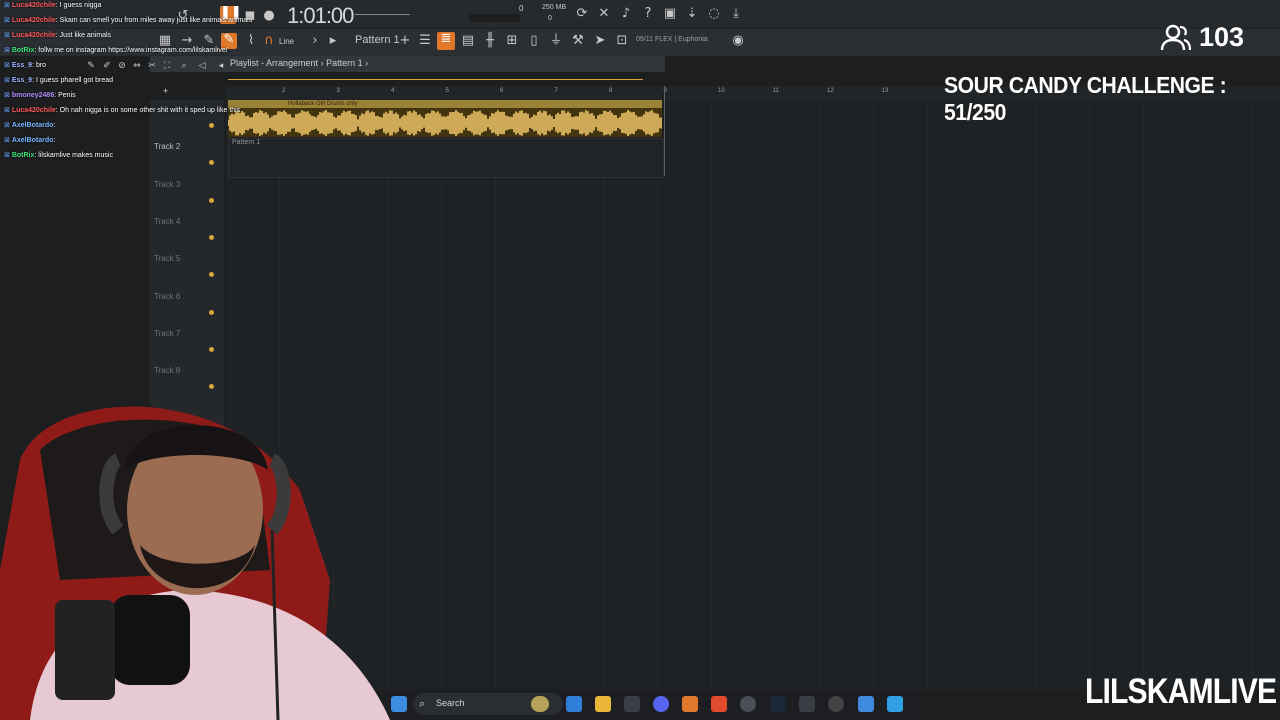 The width and height of the screenshot is (1280, 720). Describe the element at coordinates (187, 193) in the screenshot. I see `track-header: Track 3` at that location.